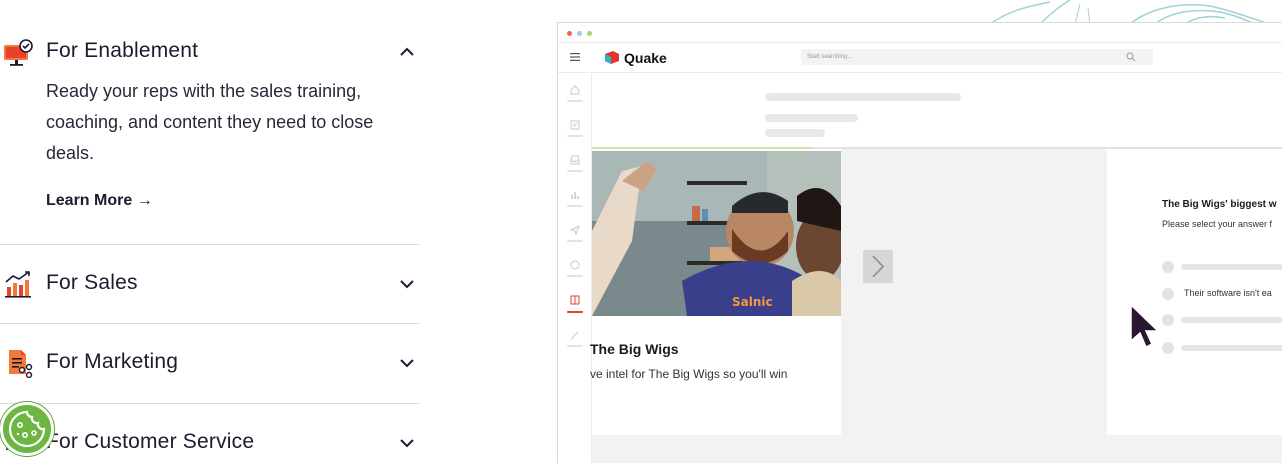  Describe the element at coordinates (1219, 204) in the screenshot. I see `quiz-question-title: The Big Wigs' biggest w` at that location.